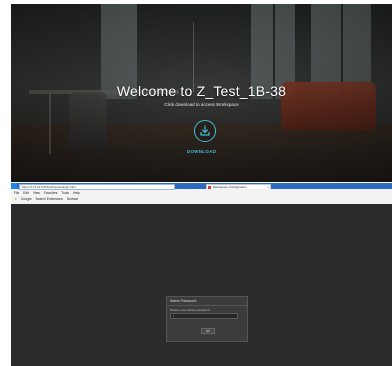  Describe the element at coordinates (15, 199) in the screenshot. I see `favorites-star-icon: ★` at that location.